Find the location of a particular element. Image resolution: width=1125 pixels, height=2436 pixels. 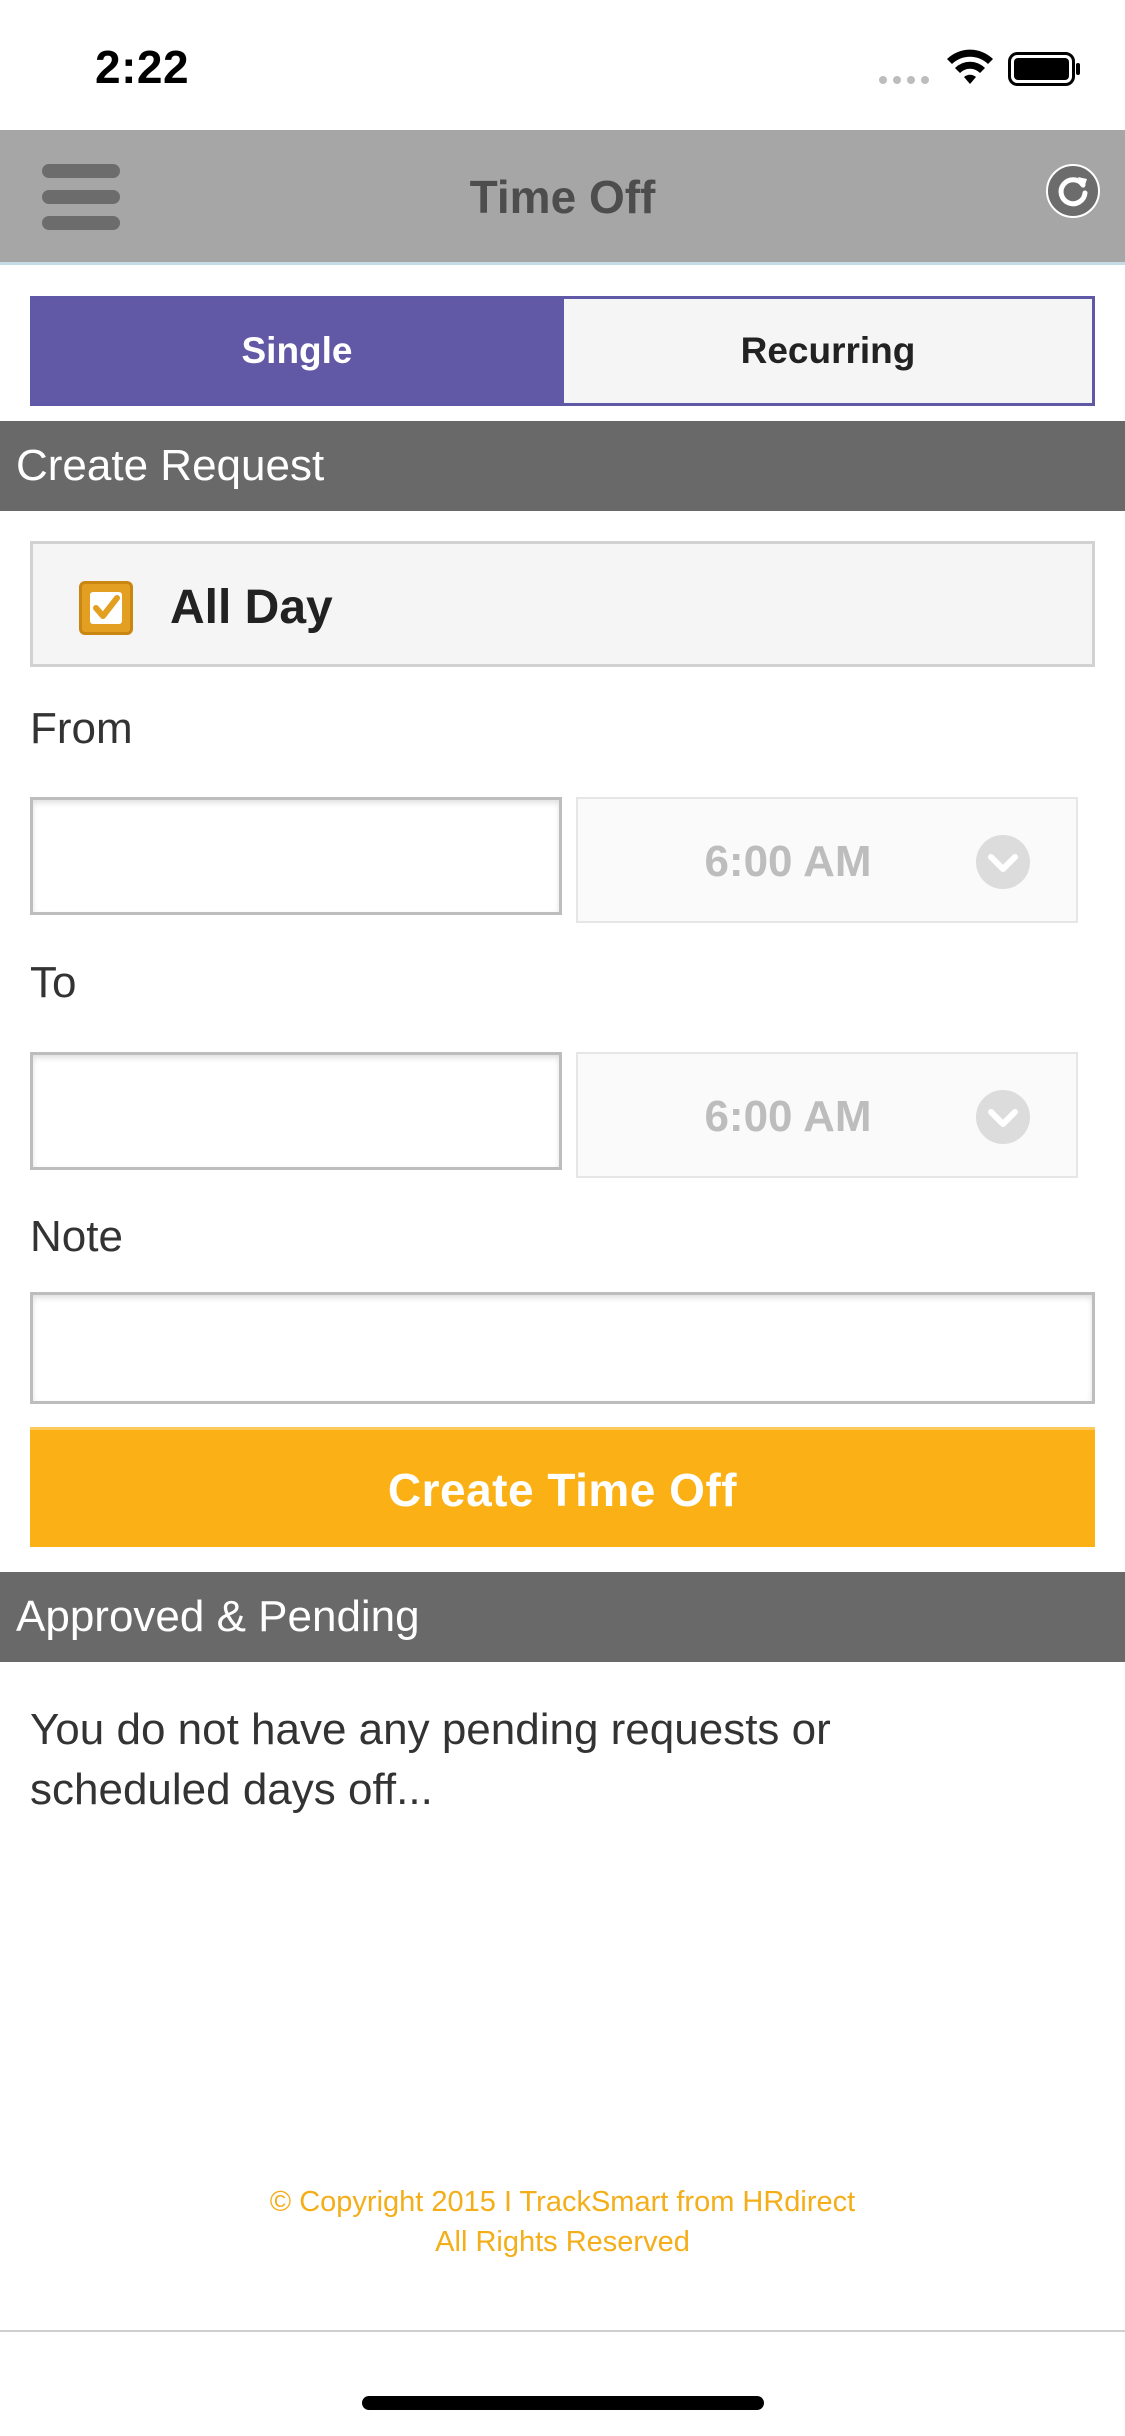

request-type-segment: Single Recurring is located at coordinates (562, 351).